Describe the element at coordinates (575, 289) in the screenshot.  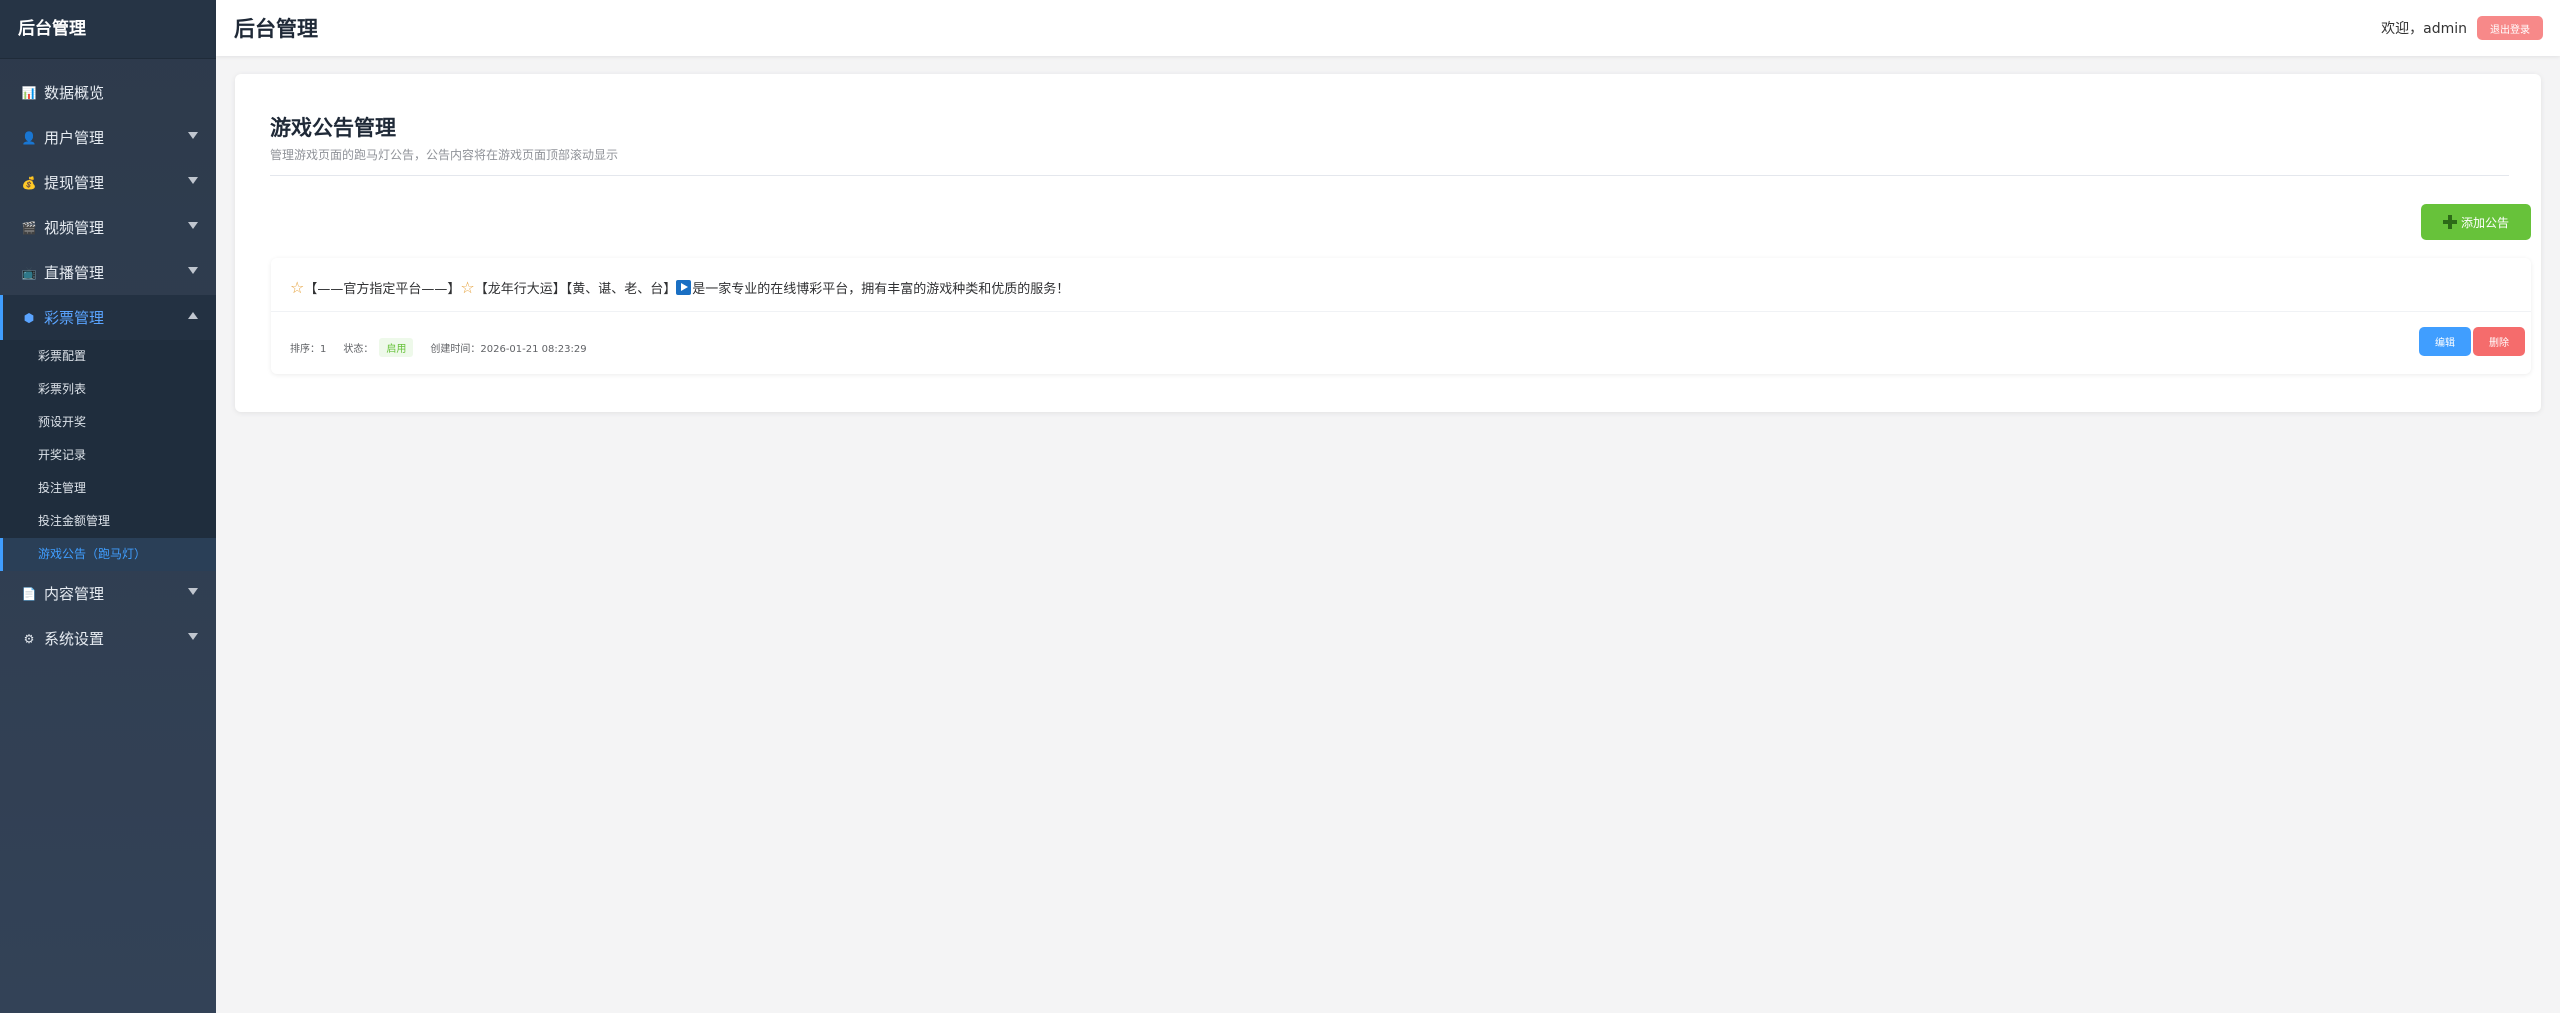
I see `notice-text-part: 【龙年行大运】【黄、谌、老、台】` at that location.